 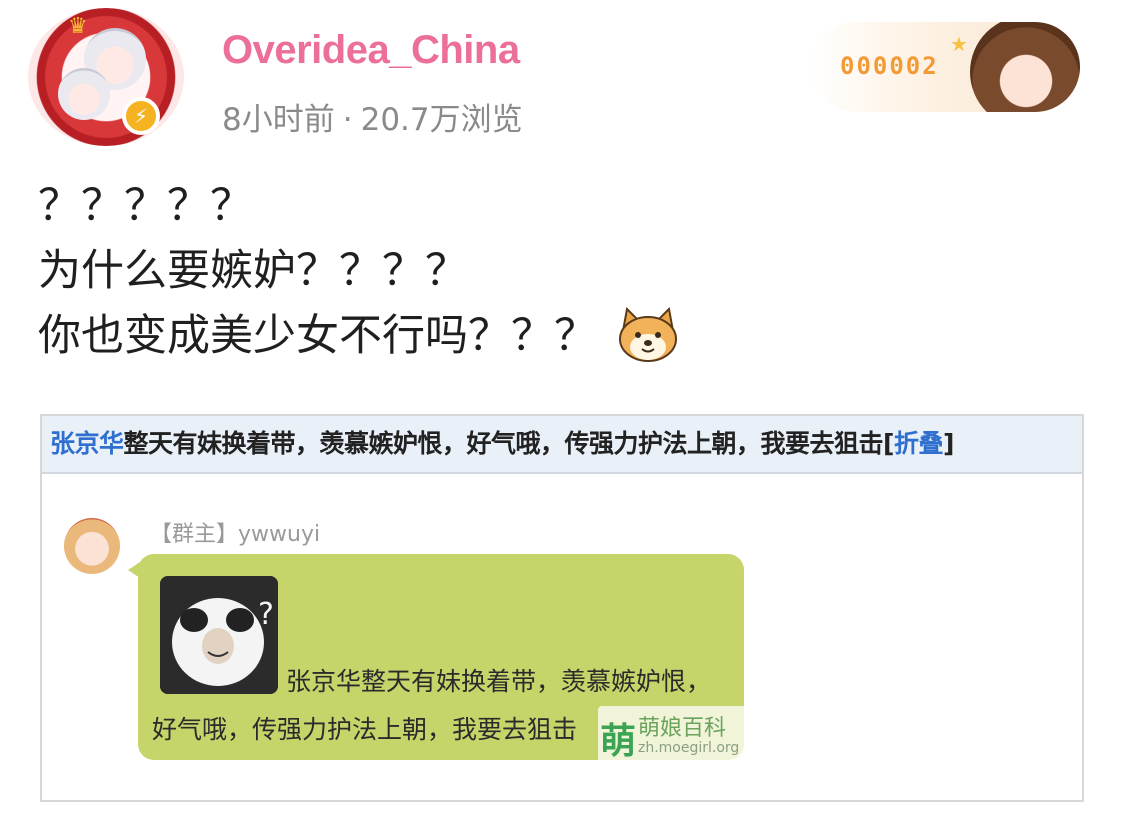 I want to click on headline-name-link: 张京华, so click(x=87, y=443).